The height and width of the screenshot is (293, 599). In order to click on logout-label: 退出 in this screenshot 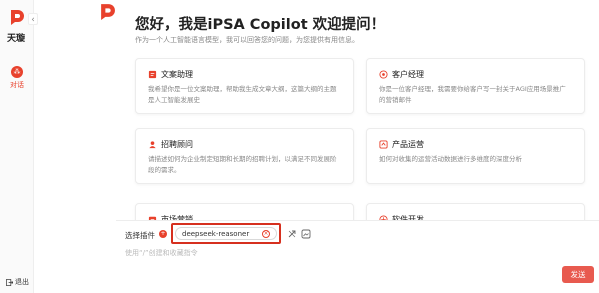, I will do `click(22, 282)`.